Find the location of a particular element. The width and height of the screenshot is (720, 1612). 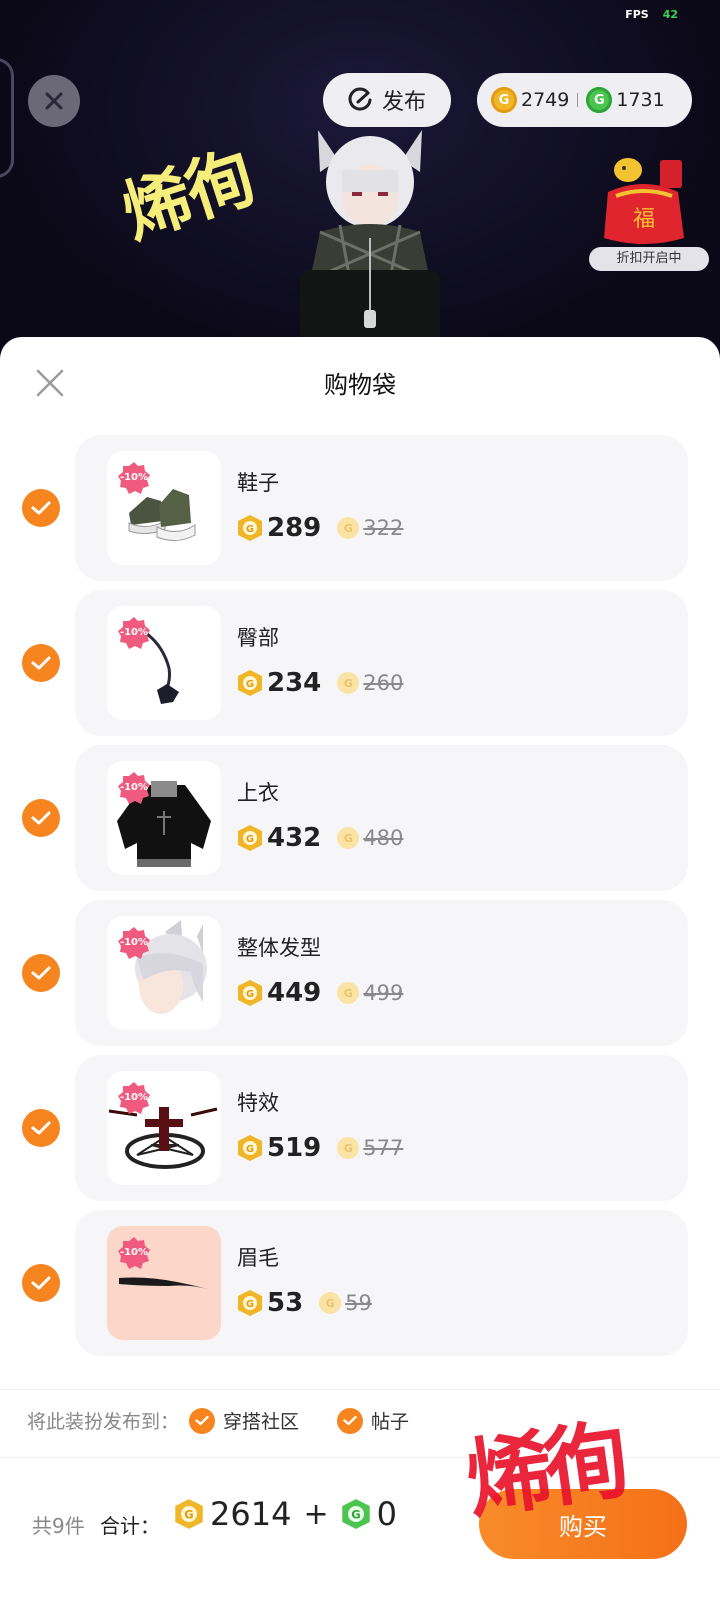

green-total: 0 is located at coordinates (386, 1514).